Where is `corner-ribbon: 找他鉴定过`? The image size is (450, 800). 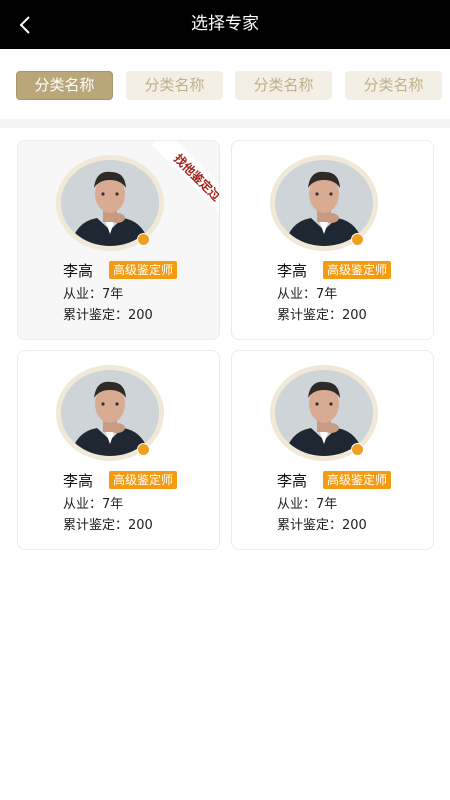 corner-ribbon: 找他鉴定过 is located at coordinates (179, 181).